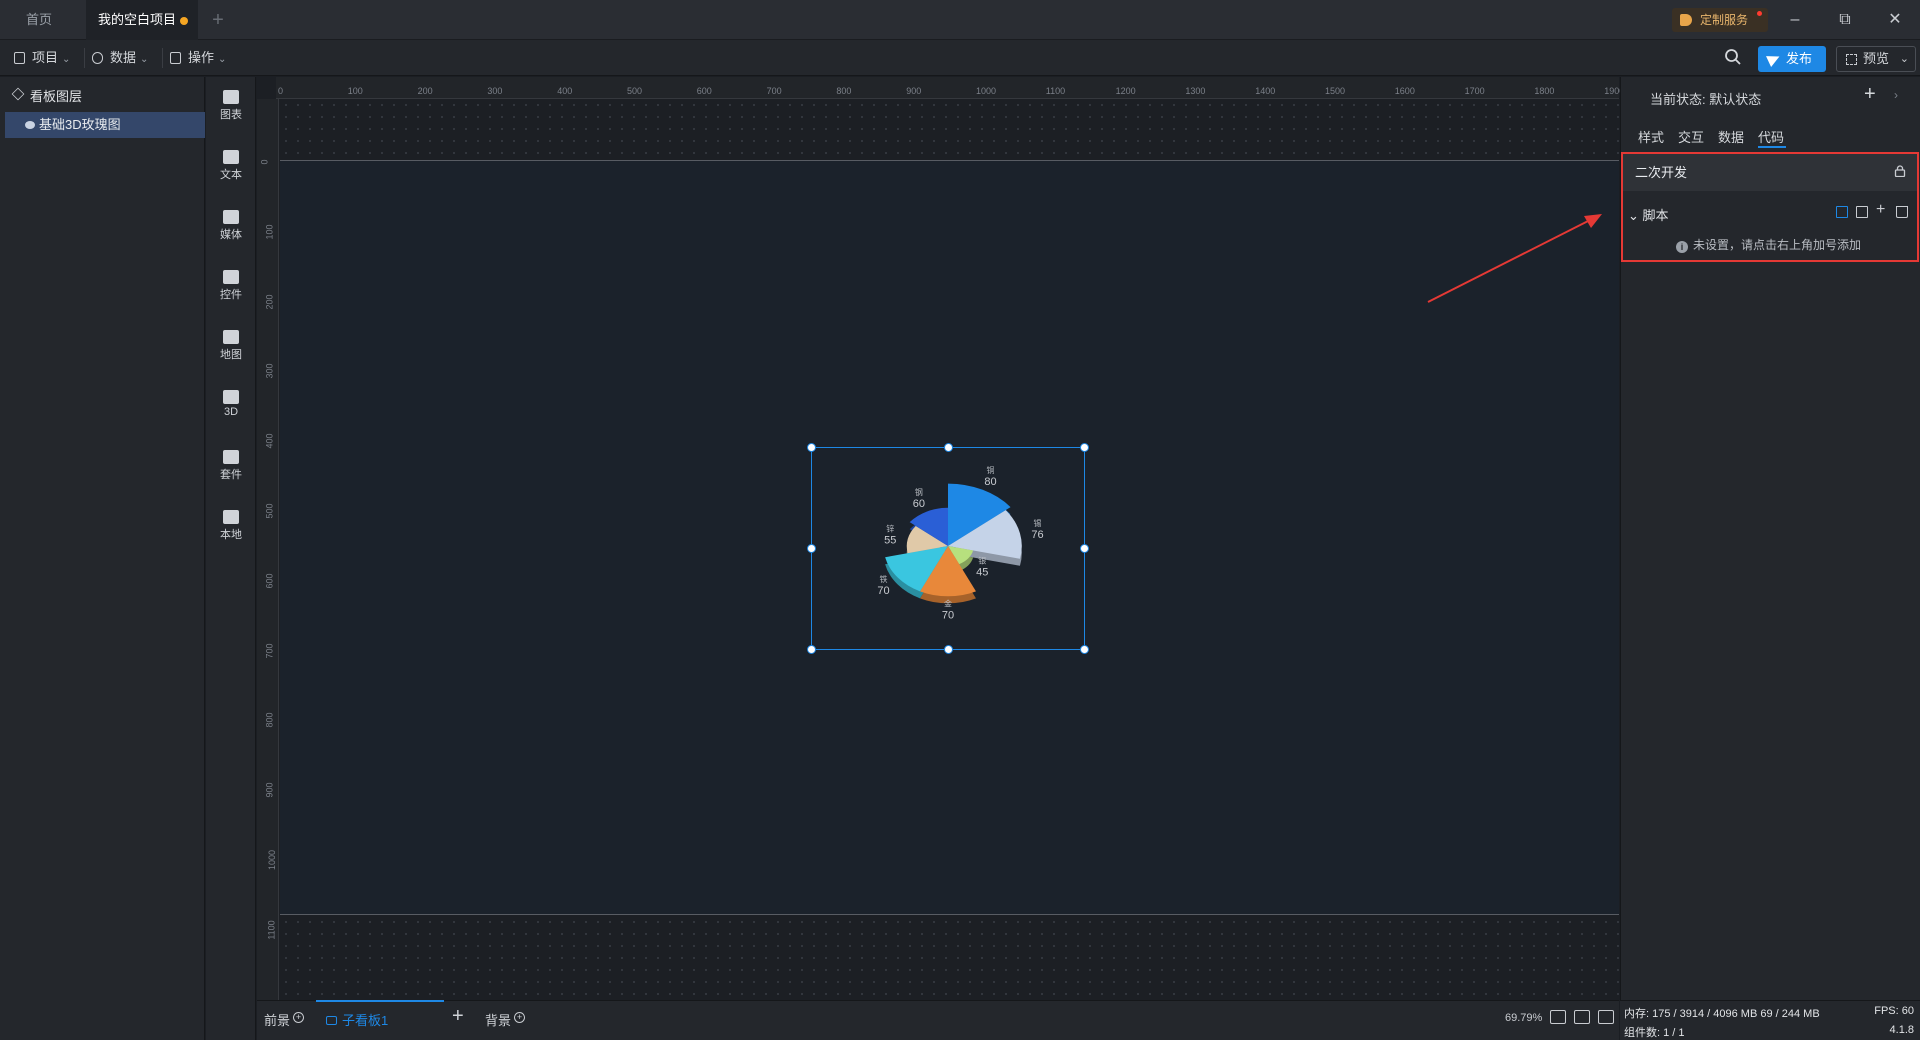 The height and width of the screenshot is (1040, 1920). What do you see at coordinates (1558, 1017) in the screenshot?
I see `fit-screen-icon` at bounding box center [1558, 1017].